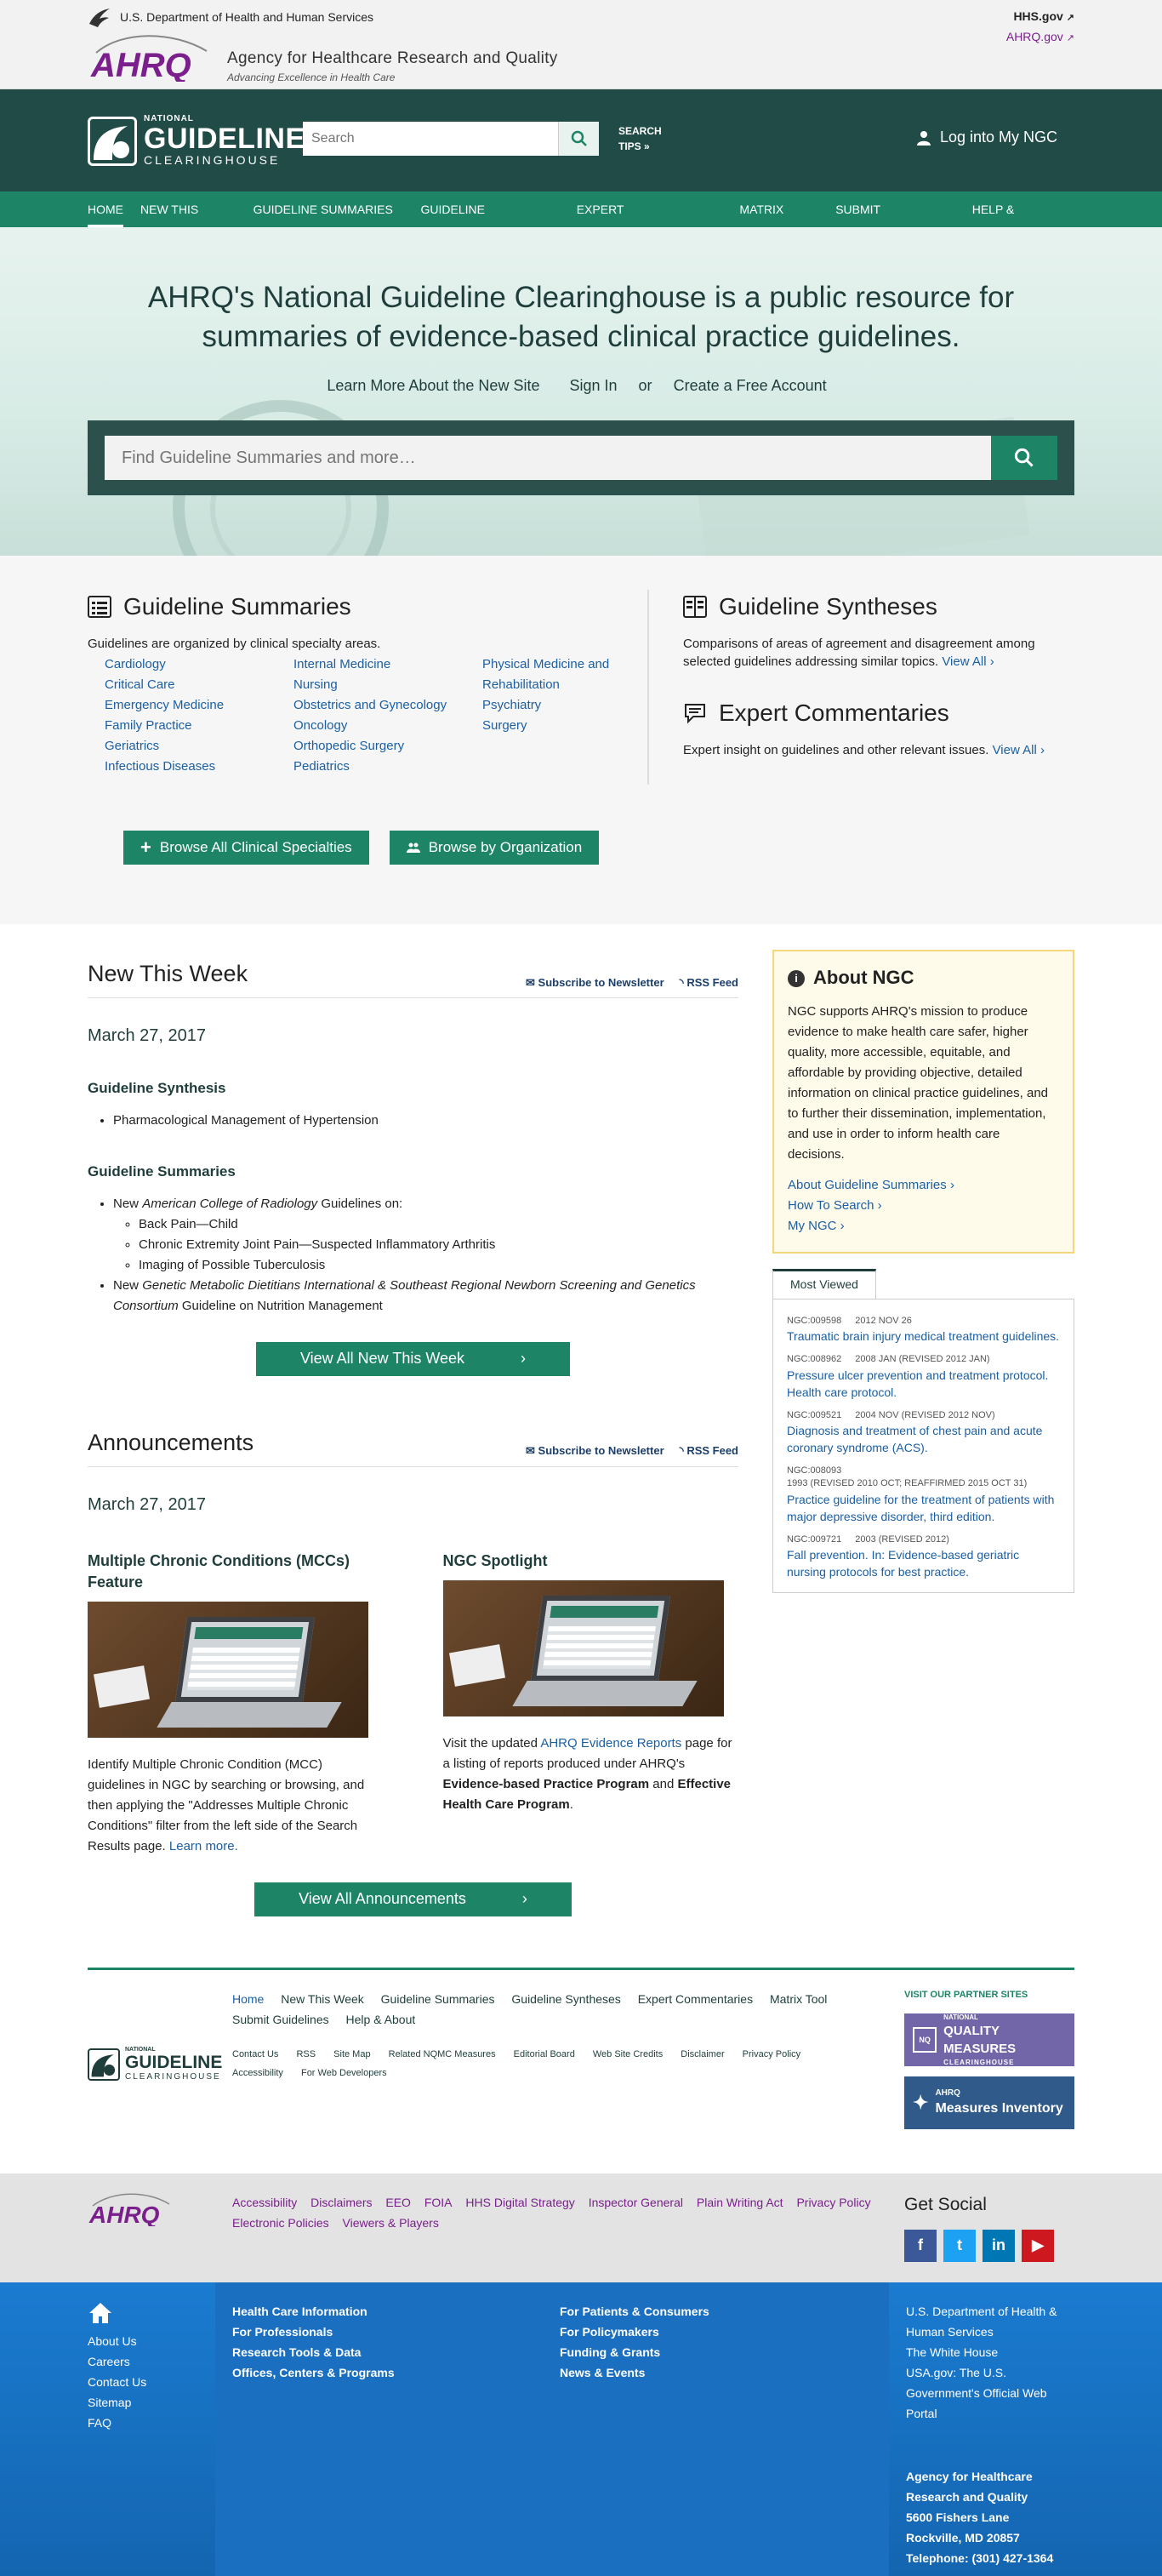  I want to click on twitter-icon: t, so click(959, 2245).